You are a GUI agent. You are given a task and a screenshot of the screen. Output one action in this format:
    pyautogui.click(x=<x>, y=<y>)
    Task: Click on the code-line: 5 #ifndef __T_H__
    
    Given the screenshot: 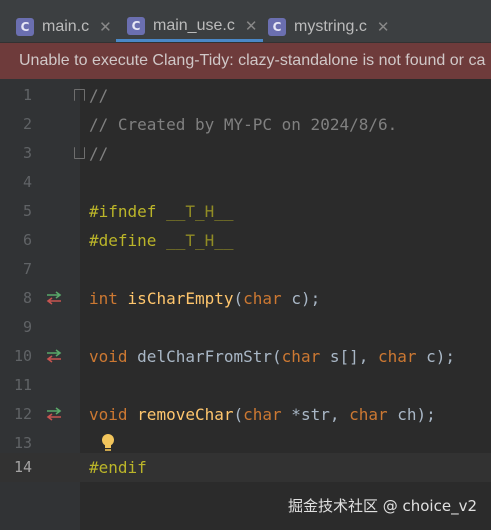 What is the action you would take?
    pyautogui.click(x=245, y=211)
    